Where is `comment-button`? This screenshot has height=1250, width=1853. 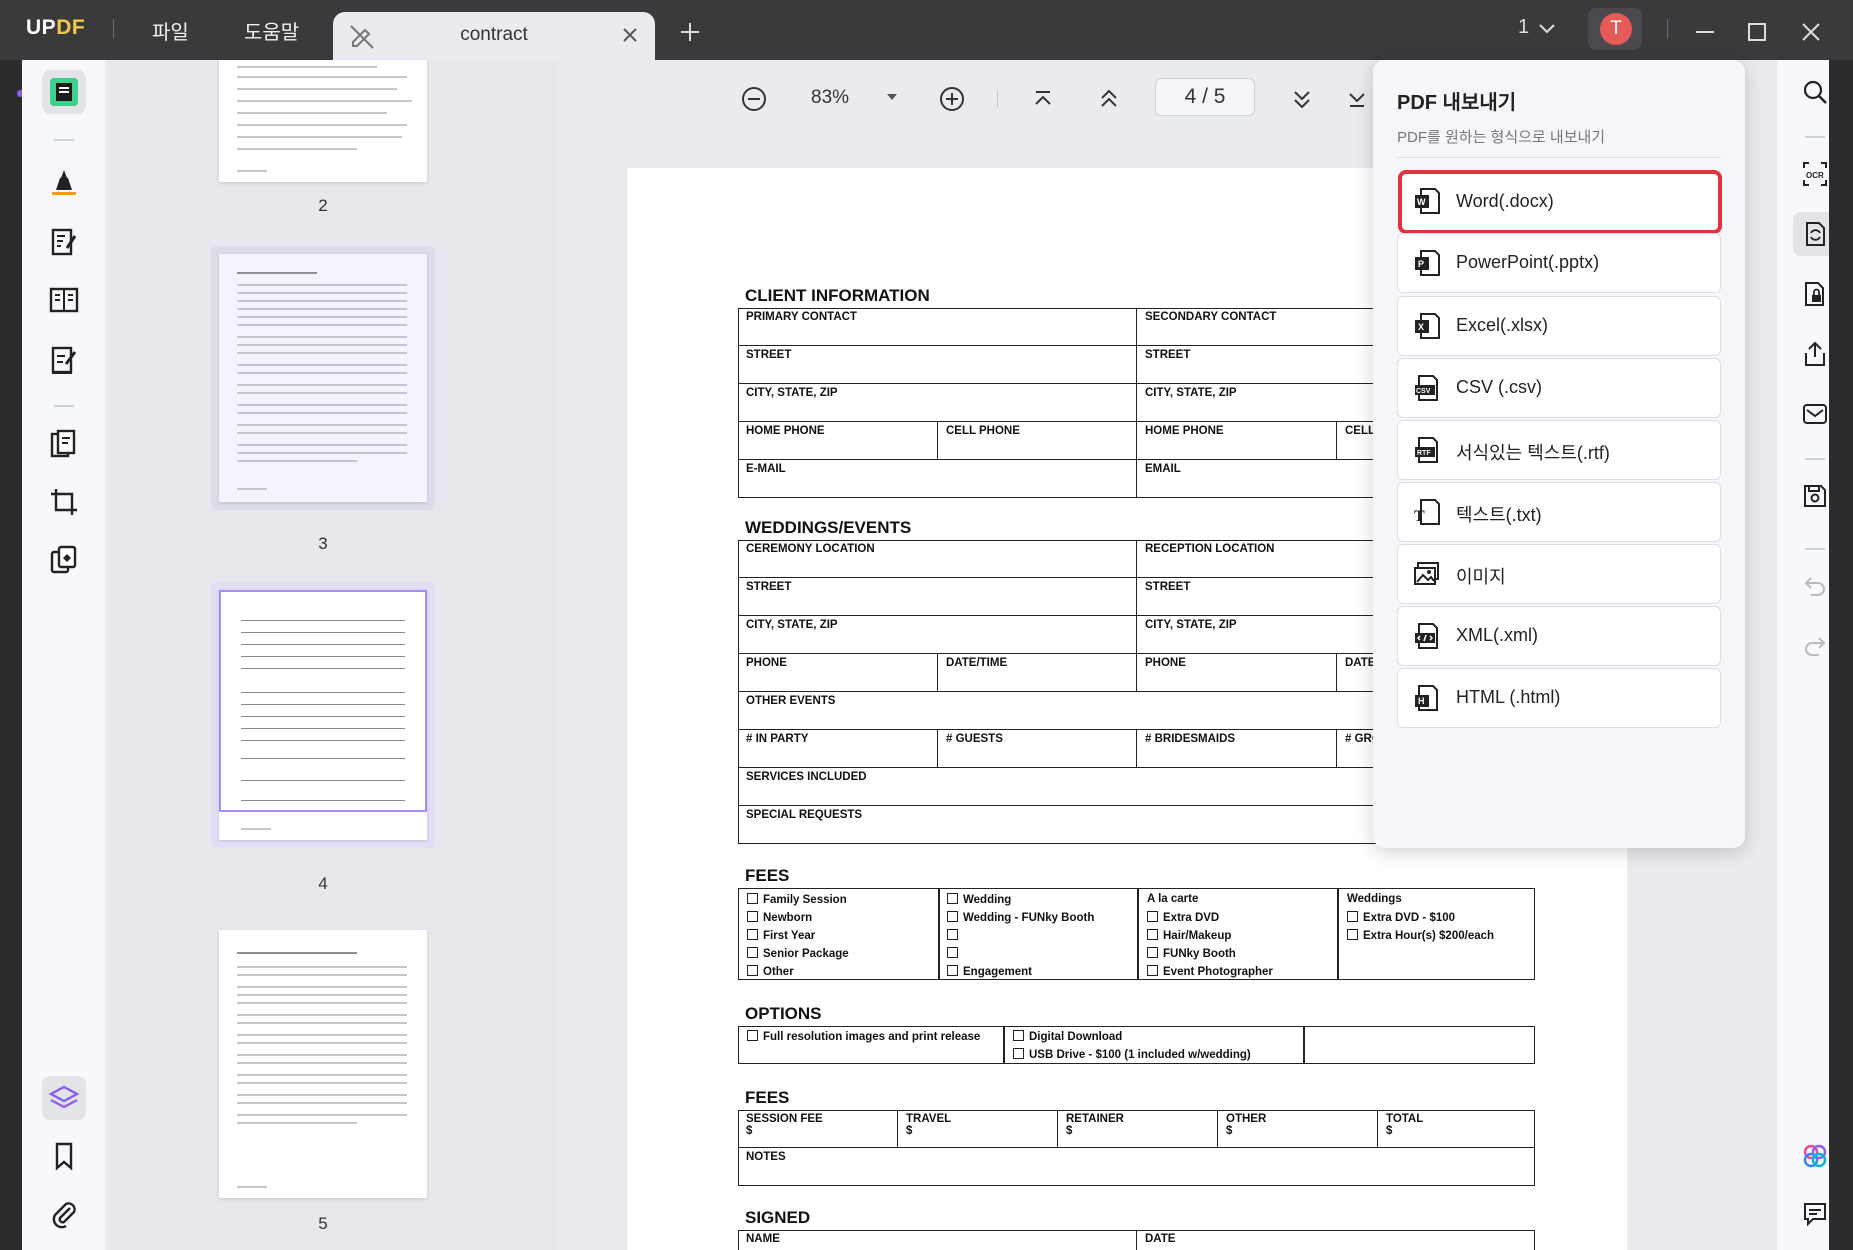
comment-button is located at coordinates (64, 182).